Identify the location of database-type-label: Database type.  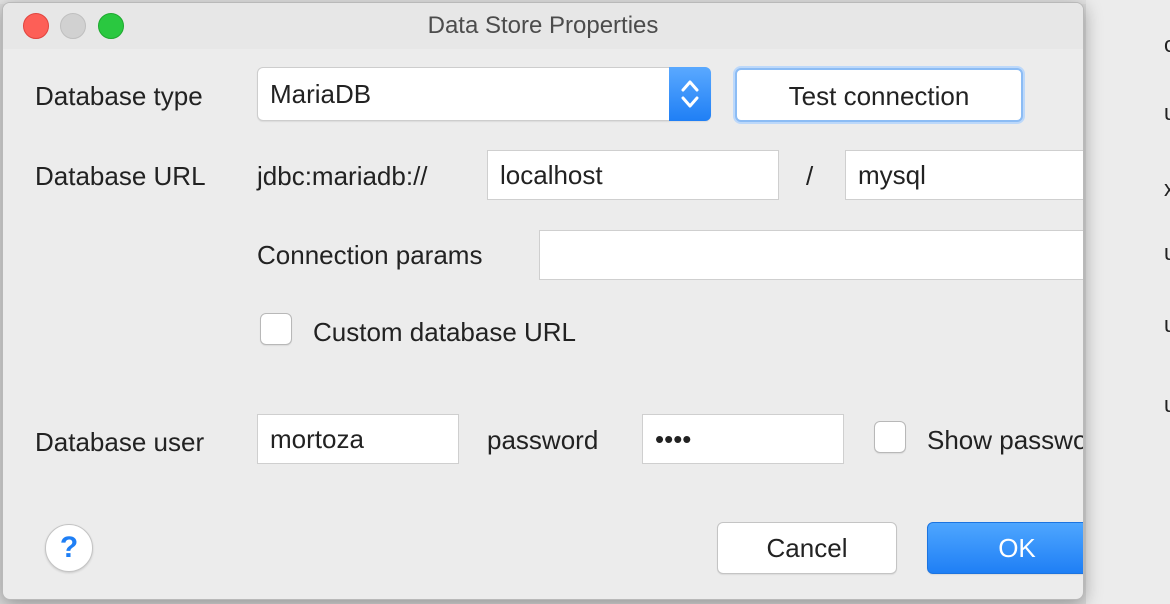
(119, 96).